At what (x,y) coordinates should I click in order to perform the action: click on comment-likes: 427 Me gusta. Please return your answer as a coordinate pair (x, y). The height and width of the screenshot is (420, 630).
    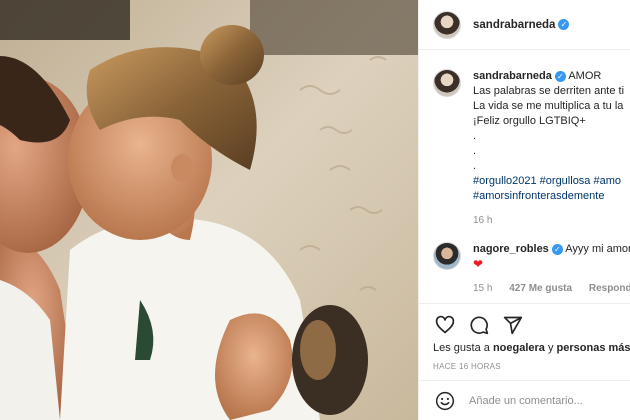
    Looking at the image, I should click on (540, 288).